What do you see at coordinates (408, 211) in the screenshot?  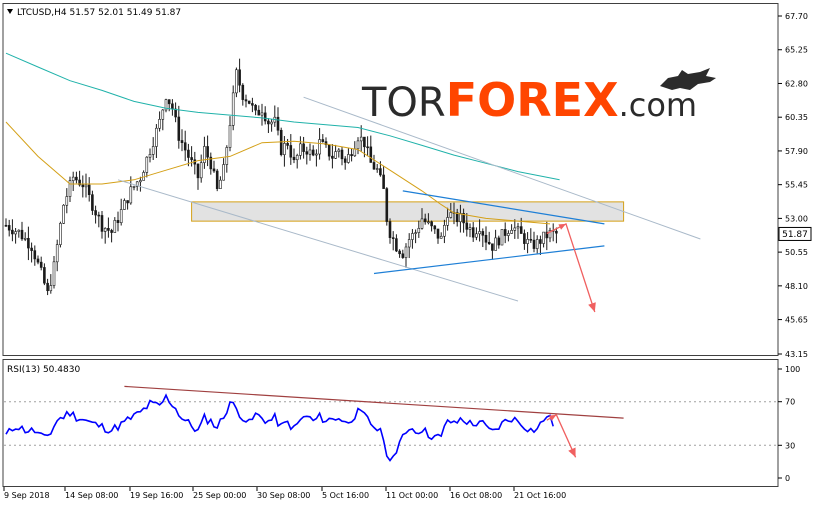 I see `resistance-zone` at bounding box center [408, 211].